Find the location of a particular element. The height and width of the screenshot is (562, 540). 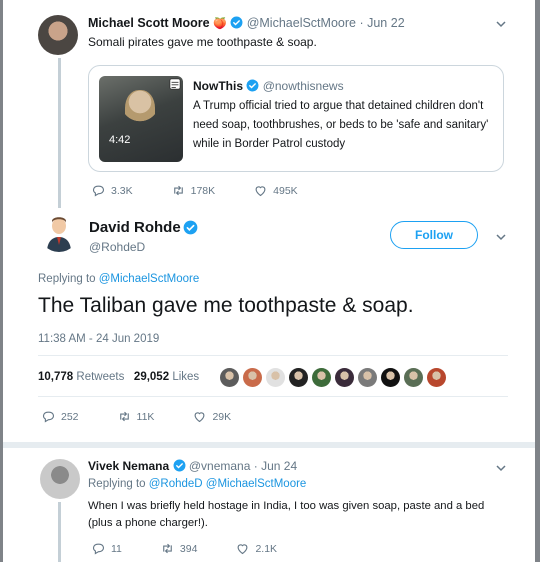

retweets-stat-label: Retweets is located at coordinates (100, 377).